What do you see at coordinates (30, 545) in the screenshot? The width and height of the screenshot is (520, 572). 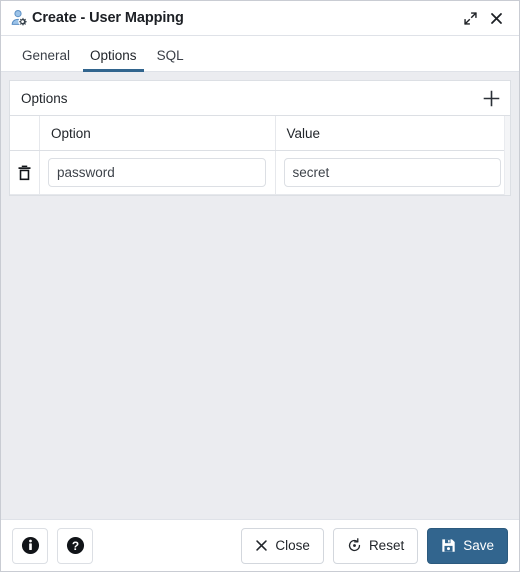 I see `info-icon` at bounding box center [30, 545].